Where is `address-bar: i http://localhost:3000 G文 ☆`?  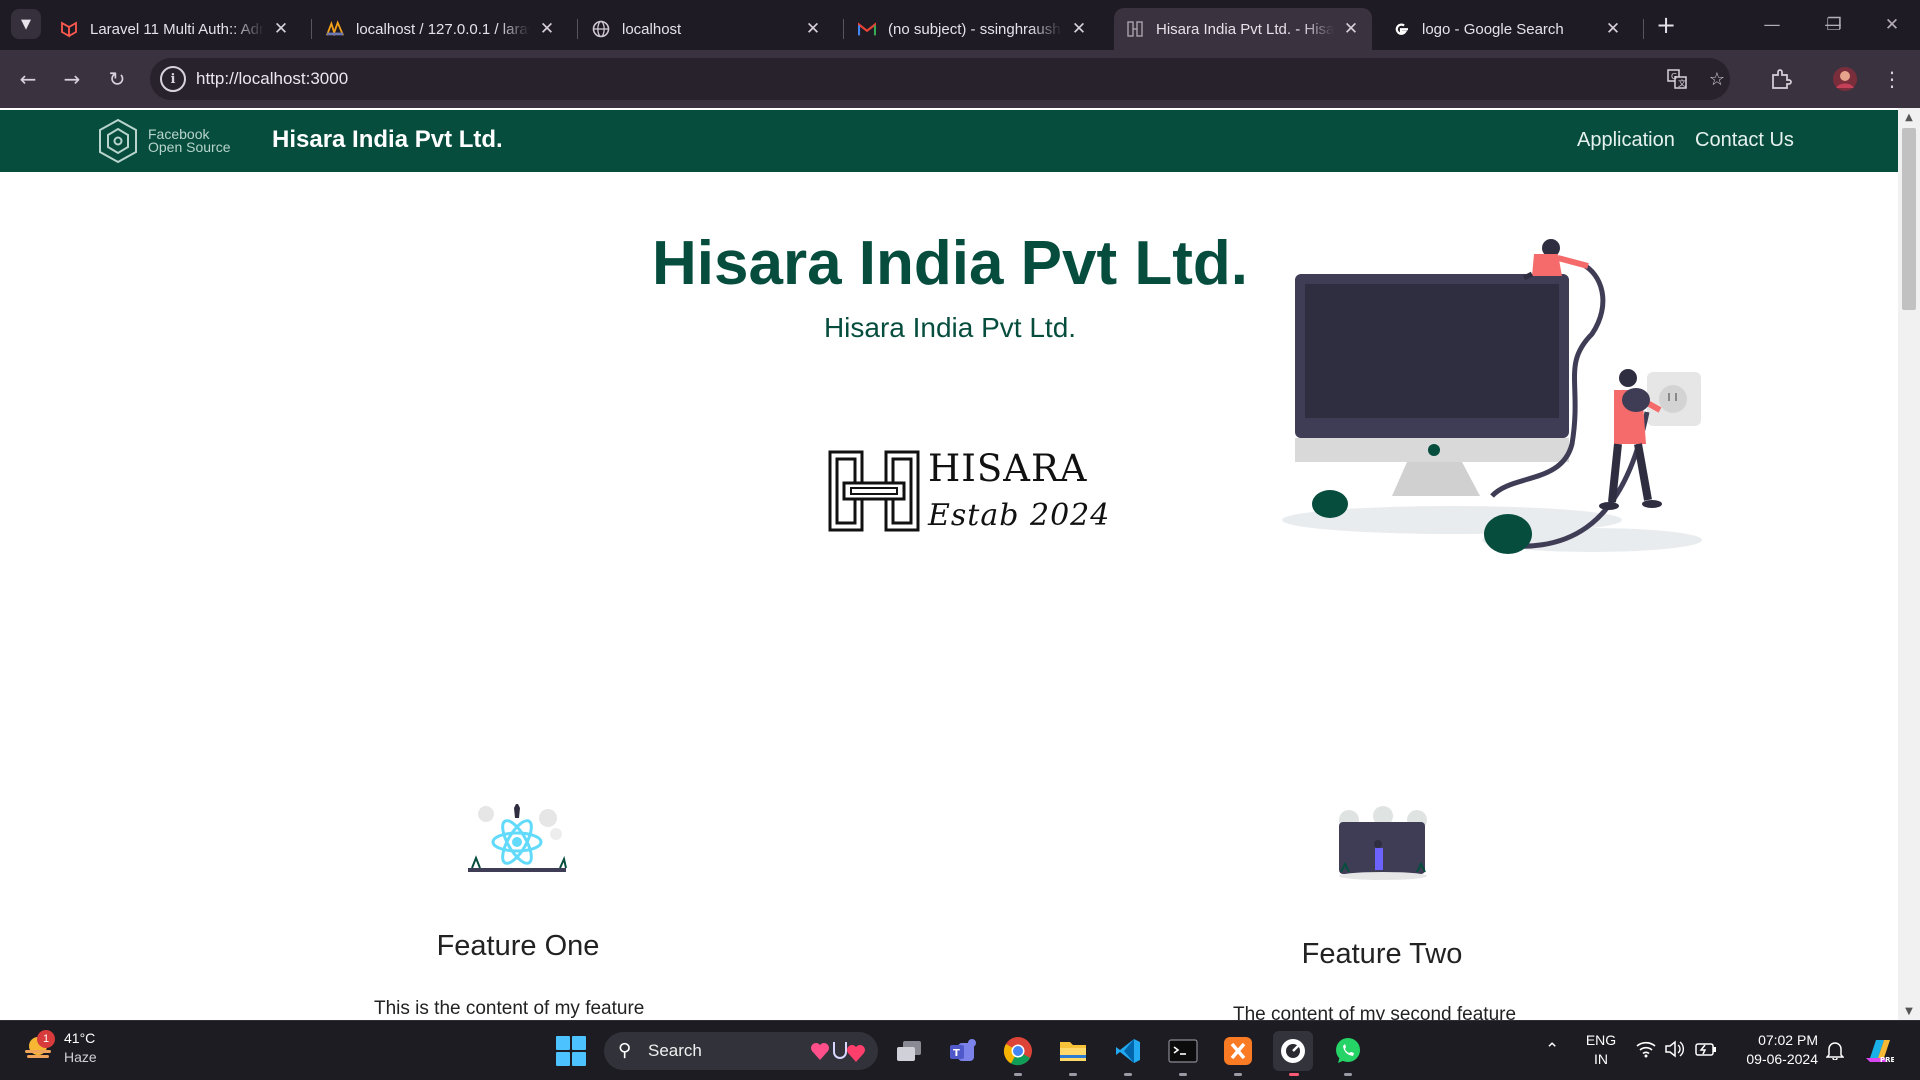 address-bar: i http://localhost:3000 G文 ☆ is located at coordinates (940, 79).